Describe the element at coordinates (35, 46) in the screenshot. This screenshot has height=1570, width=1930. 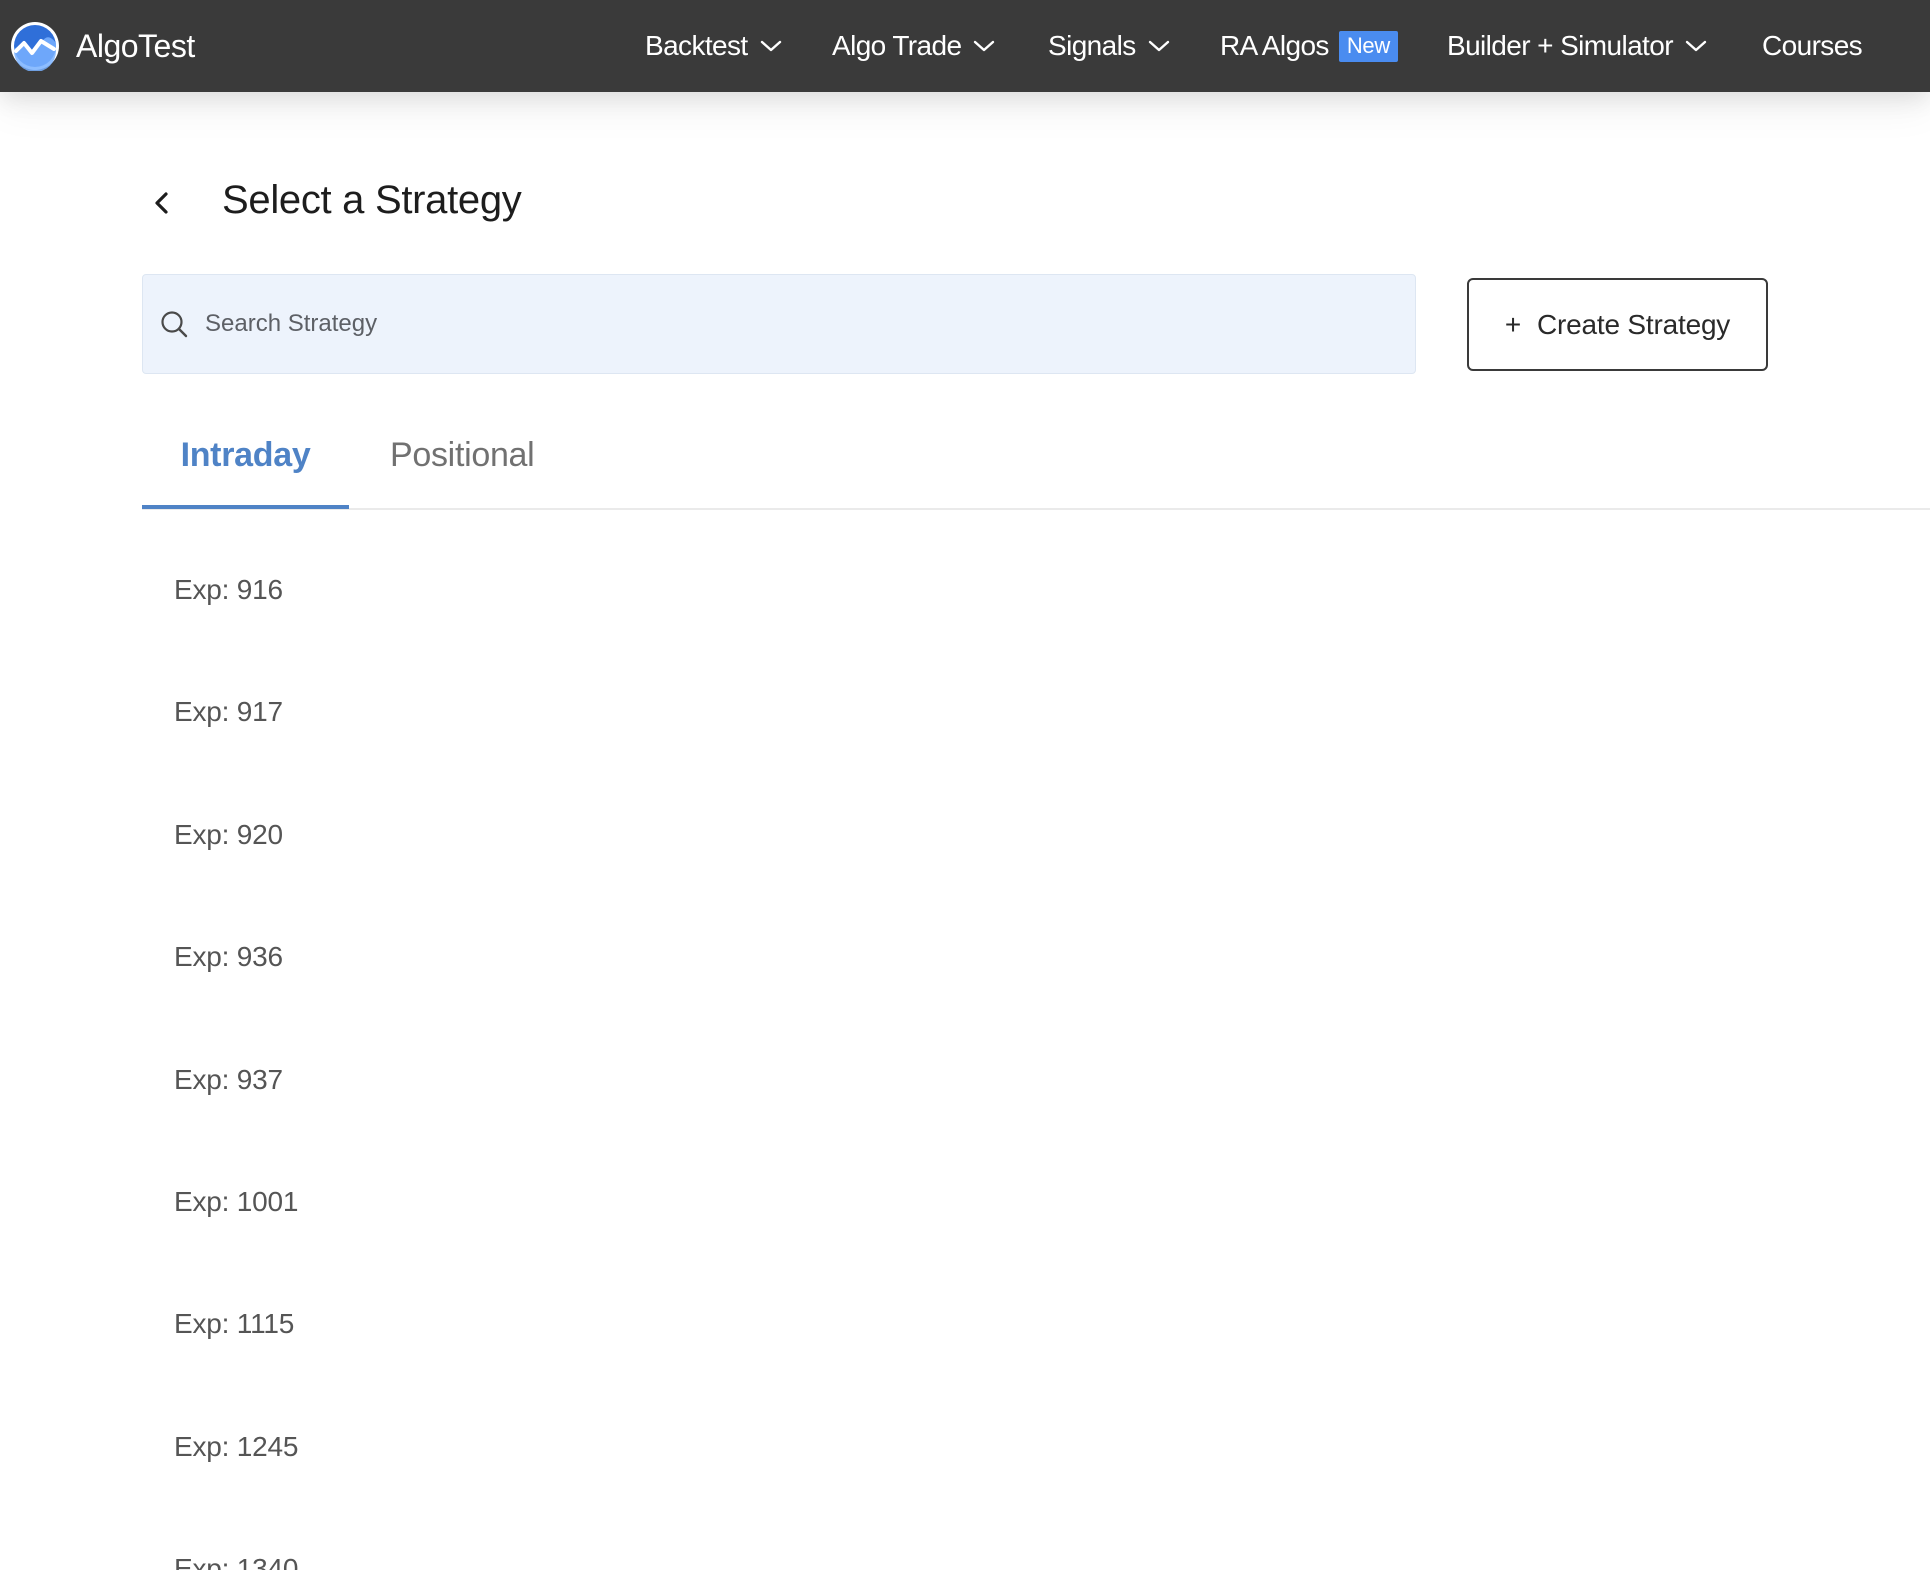
I see `algotest-logo-icon` at that location.